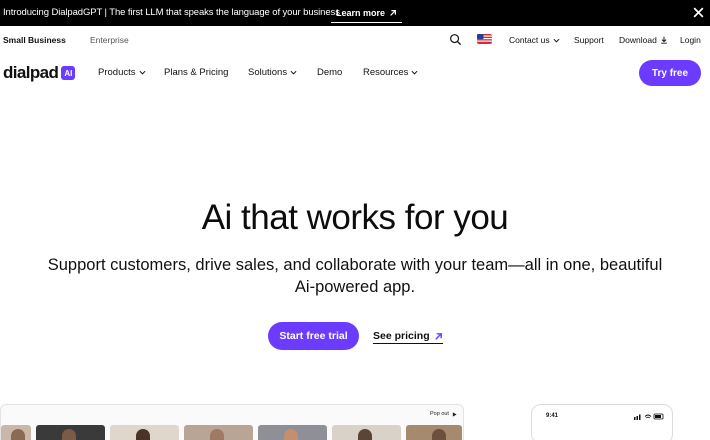 The height and width of the screenshot is (440, 710). What do you see at coordinates (484, 39) in the screenshot?
I see `us-flag-icon` at bounding box center [484, 39].